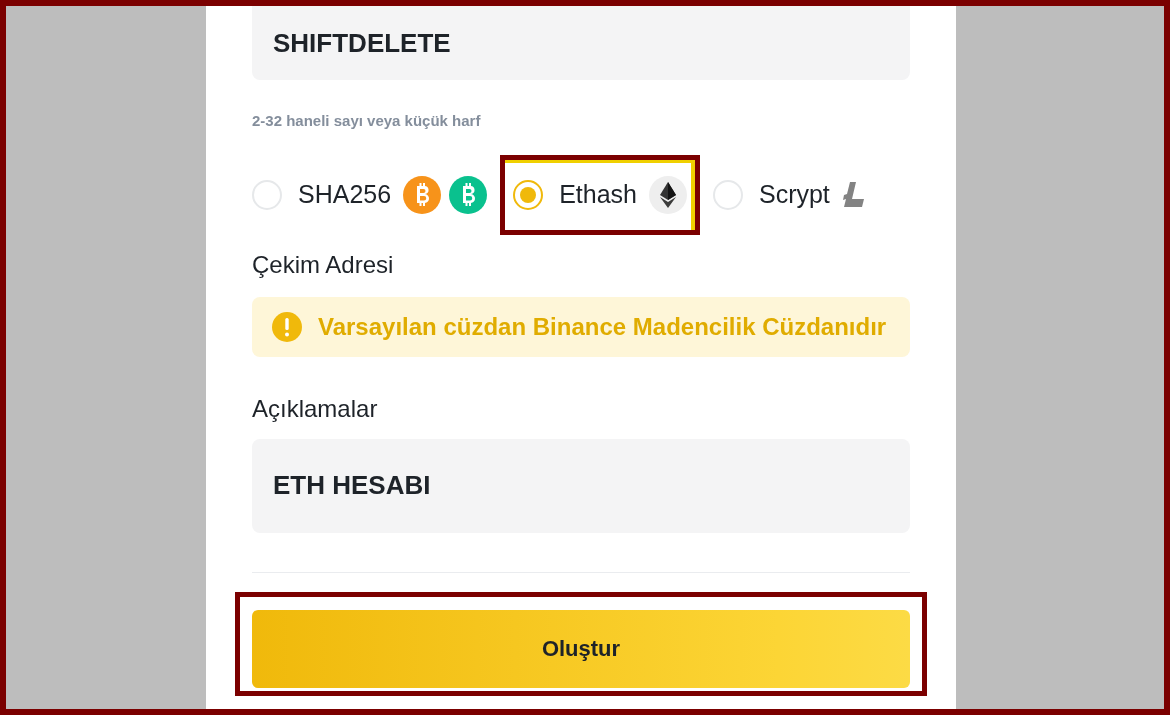 This screenshot has width=1170, height=715. What do you see at coordinates (667, 194) in the screenshot?
I see `ethereum-icon` at bounding box center [667, 194].